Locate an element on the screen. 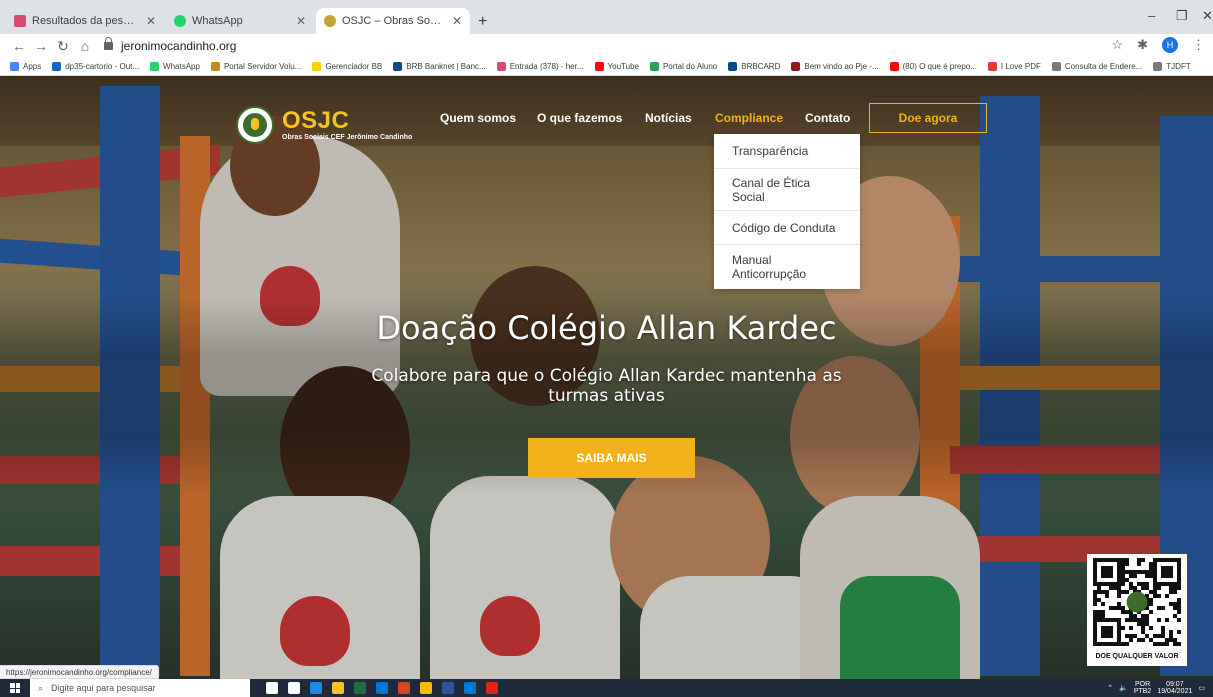  whatsapp-favicon-icon is located at coordinates (180, 21).